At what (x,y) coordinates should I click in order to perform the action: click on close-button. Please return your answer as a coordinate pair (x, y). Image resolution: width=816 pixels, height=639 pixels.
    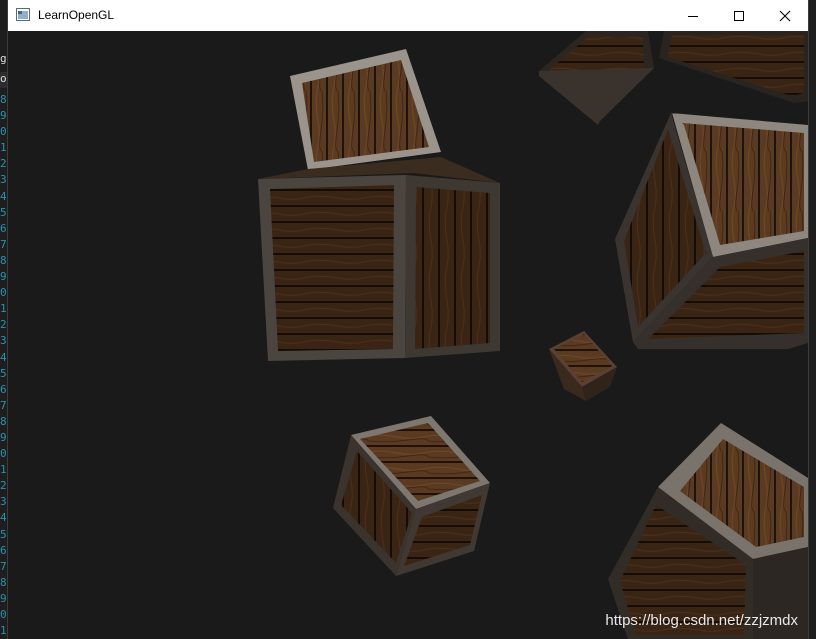
    Looking at the image, I should click on (785, 15).